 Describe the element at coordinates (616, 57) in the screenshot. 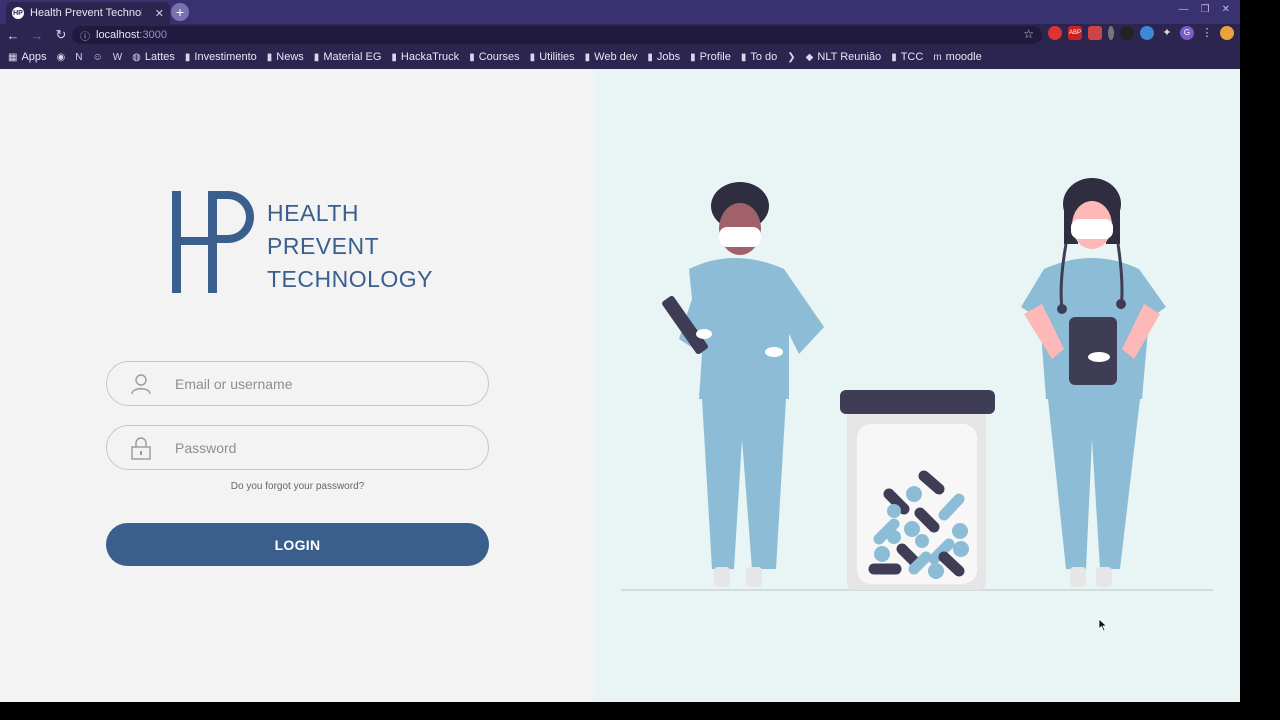

I see `bookmark-label: Web dev` at that location.